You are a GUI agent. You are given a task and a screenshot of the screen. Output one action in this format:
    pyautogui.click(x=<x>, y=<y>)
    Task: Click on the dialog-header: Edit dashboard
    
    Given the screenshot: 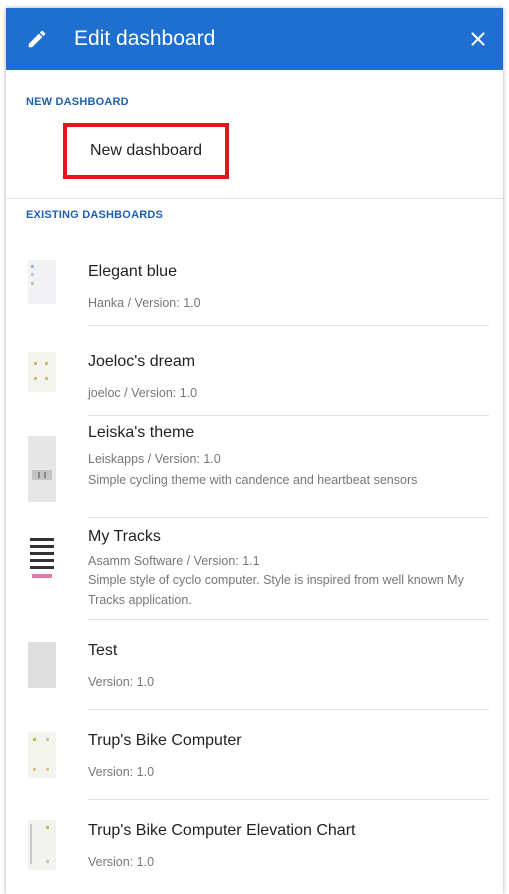 What is the action you would take?
    pyautogui.click(x=254, y=39)
    